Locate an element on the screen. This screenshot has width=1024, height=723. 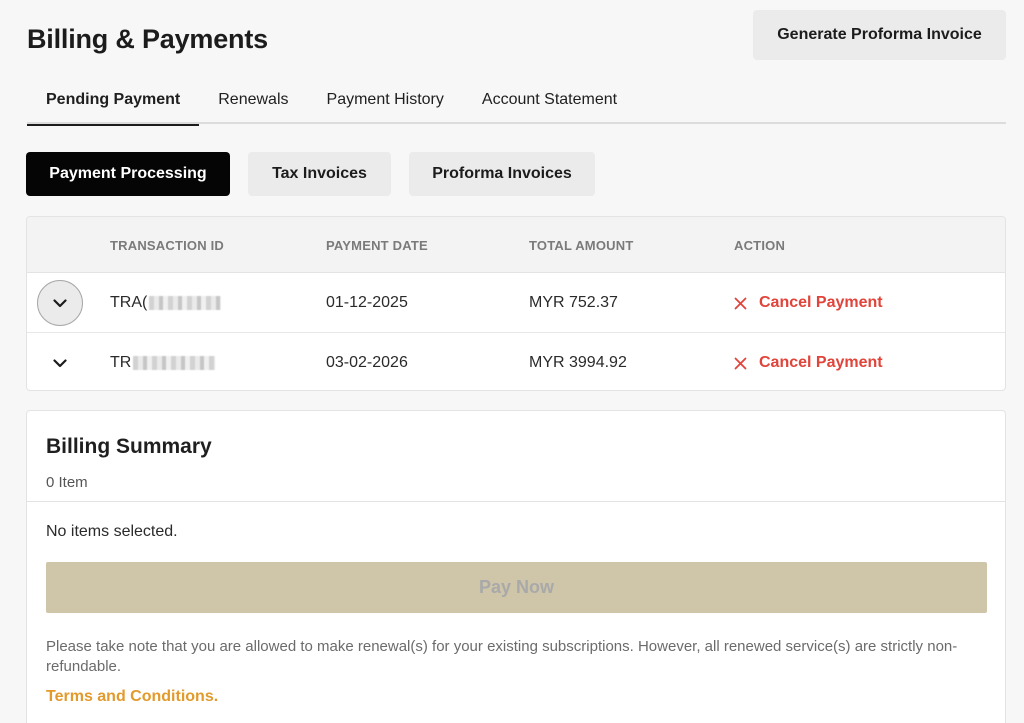
total-amount: MYR 3994.92 is located at coordinates (578, 362).